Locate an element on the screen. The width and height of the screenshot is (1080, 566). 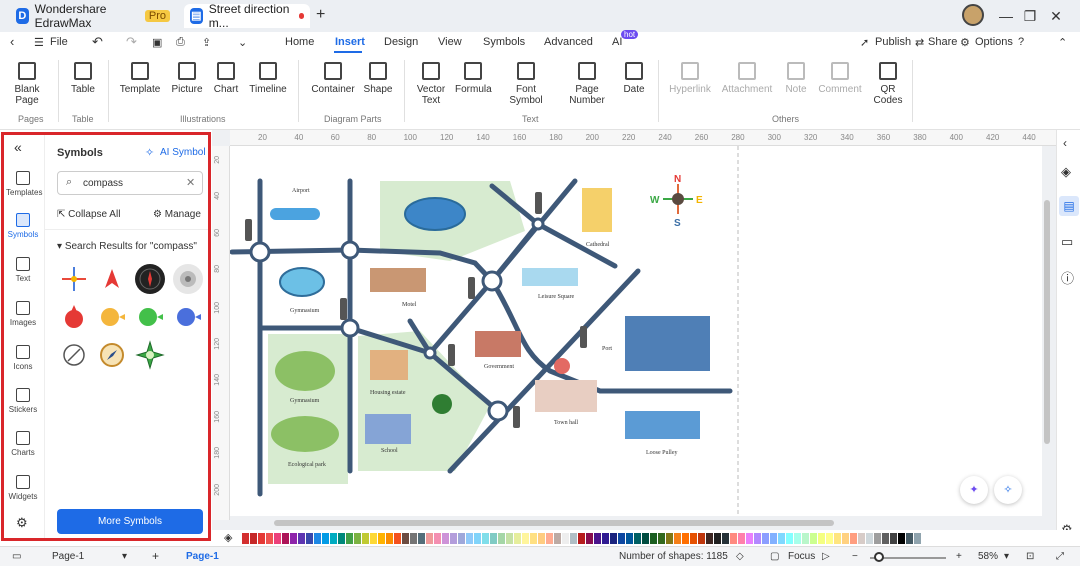
picture-button: Picture is located at coordinates (187, 78).